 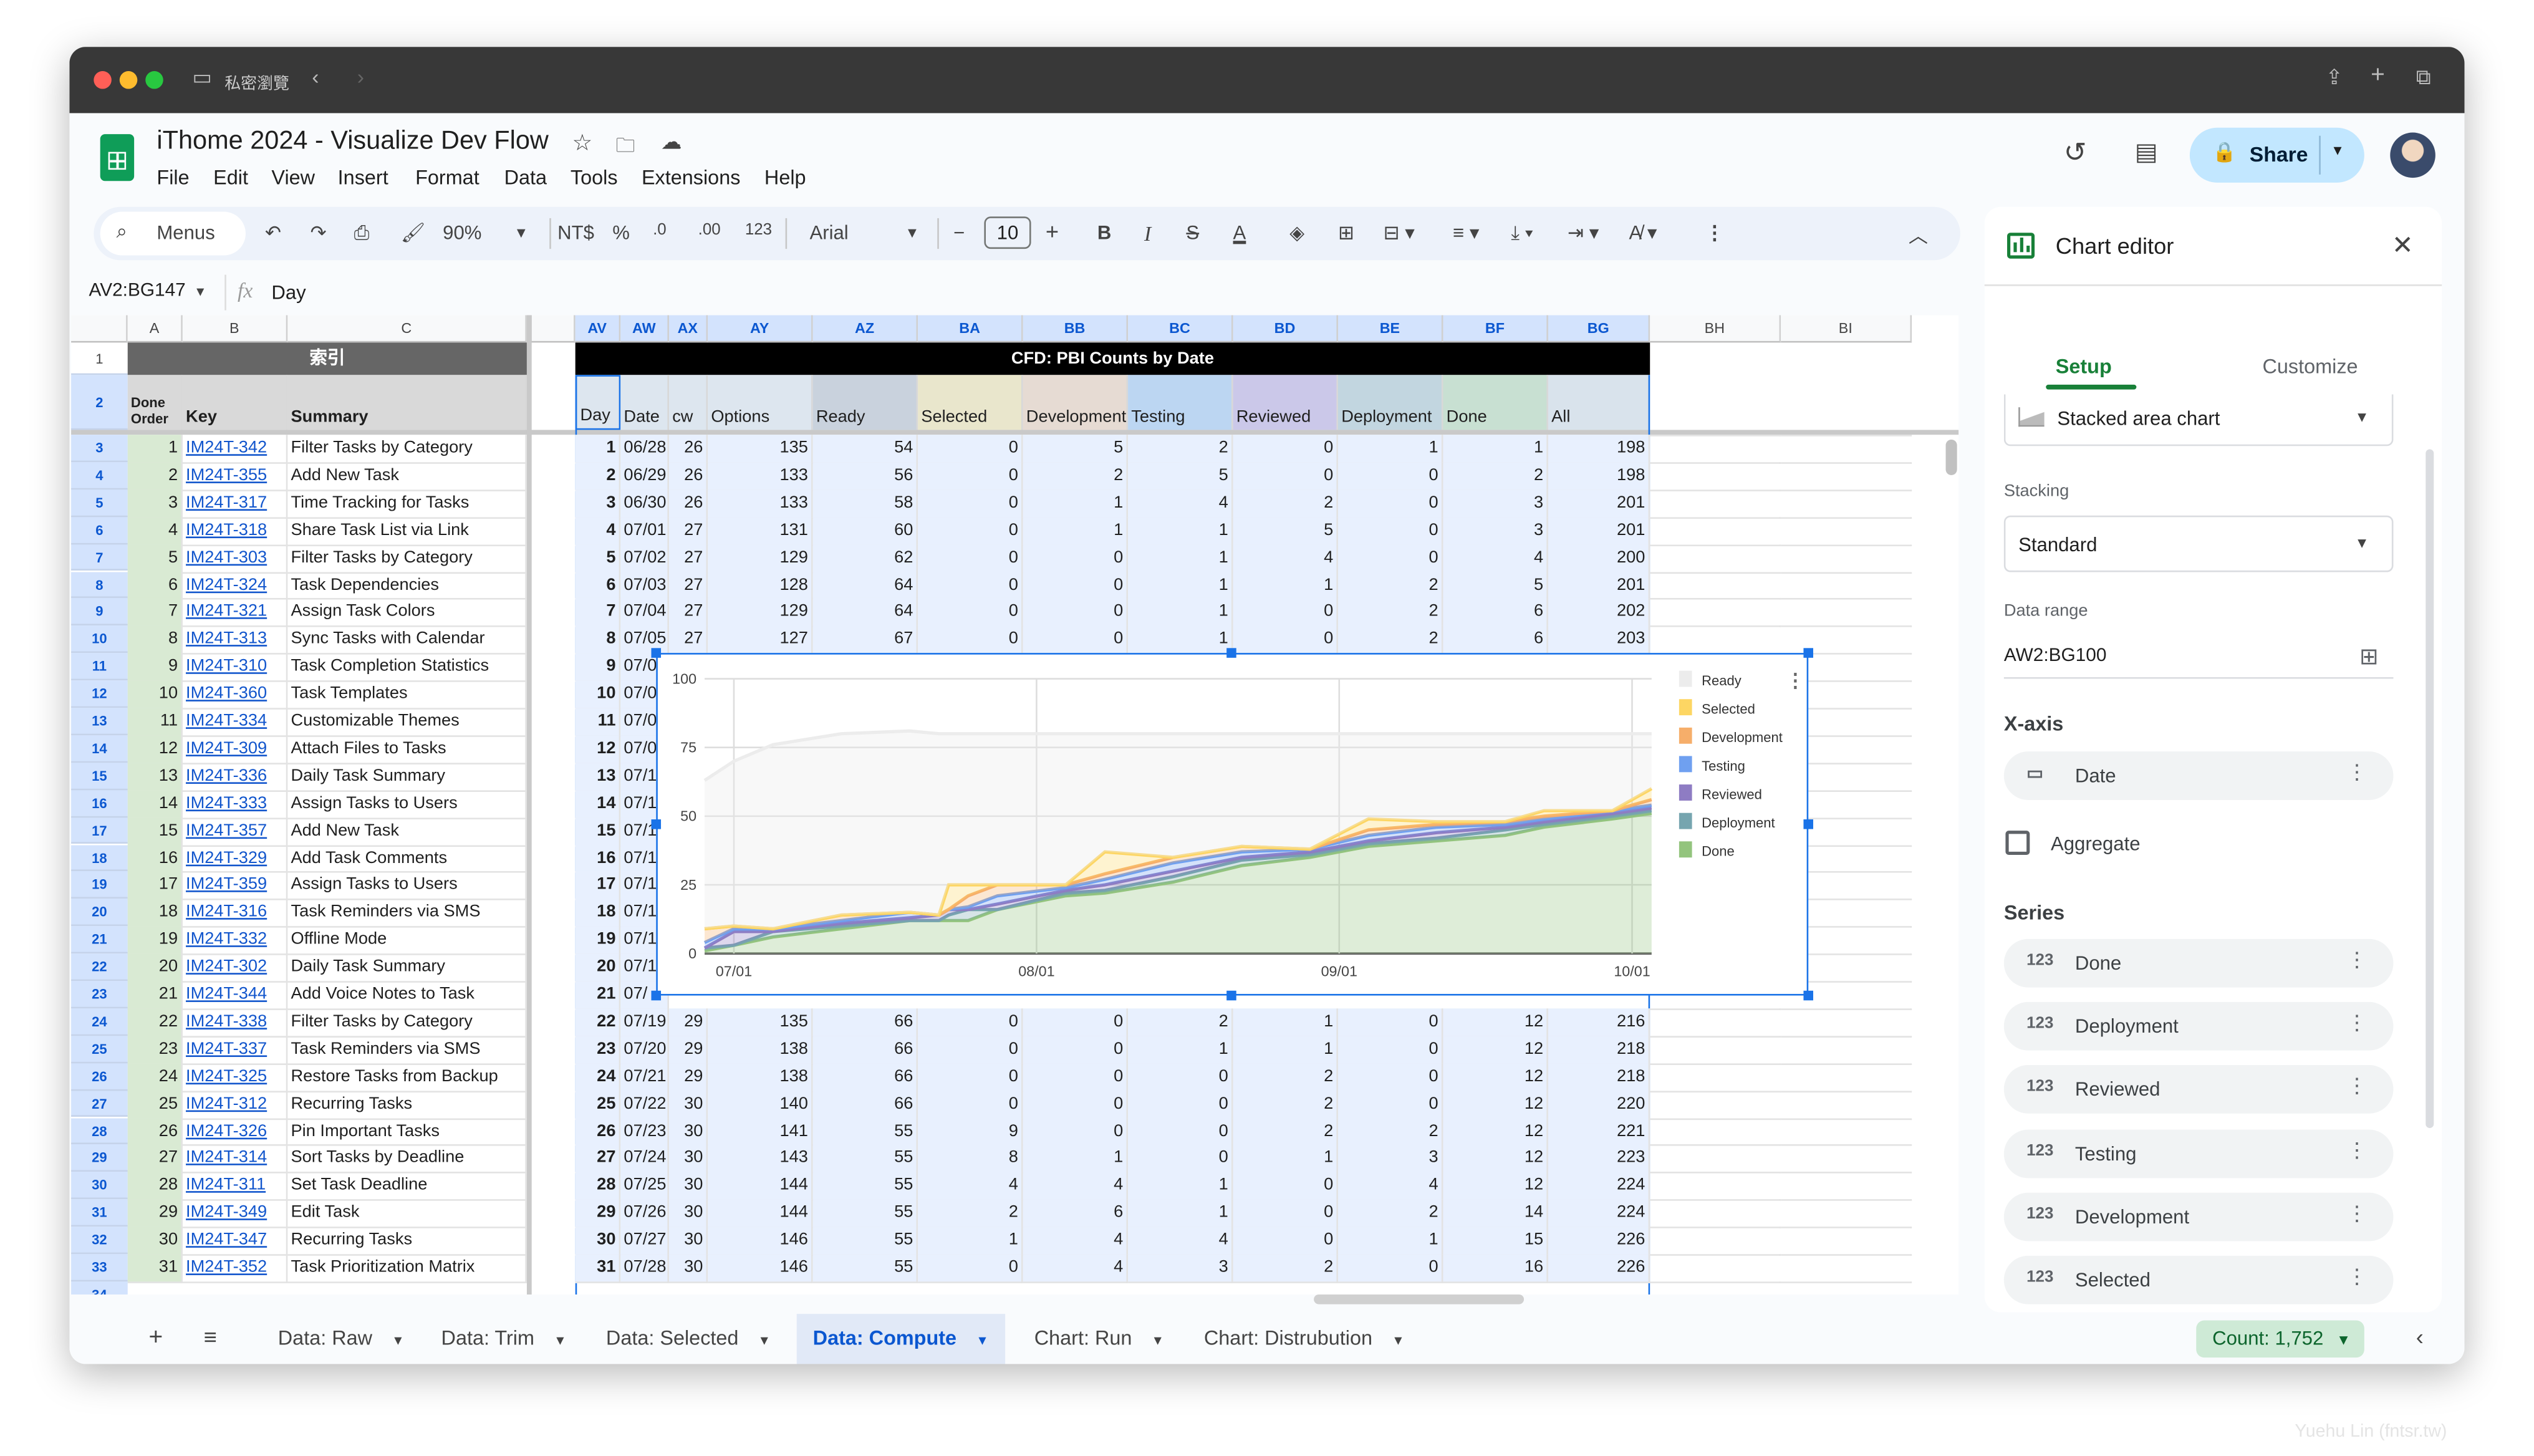 I want to click on tab-setup: Setup, so click(x=2084, y=366).